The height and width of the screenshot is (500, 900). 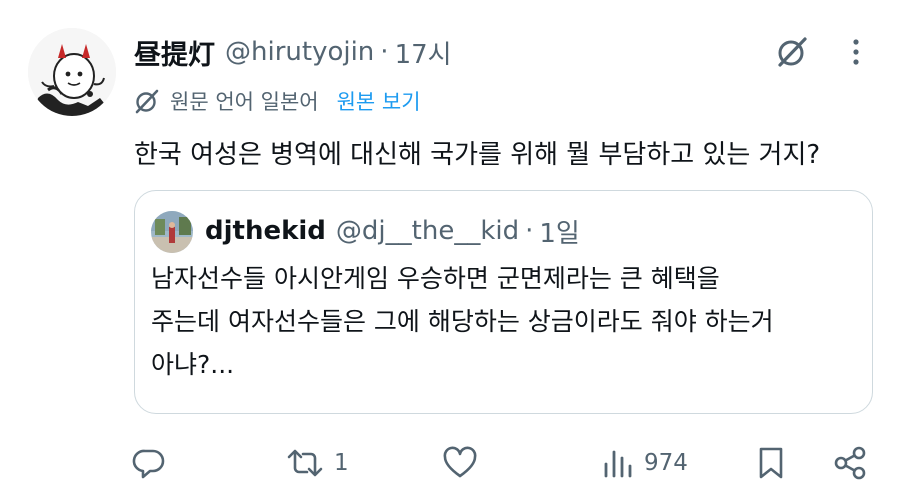 I want to click on bookmark-button, so click(x=771, y=463).